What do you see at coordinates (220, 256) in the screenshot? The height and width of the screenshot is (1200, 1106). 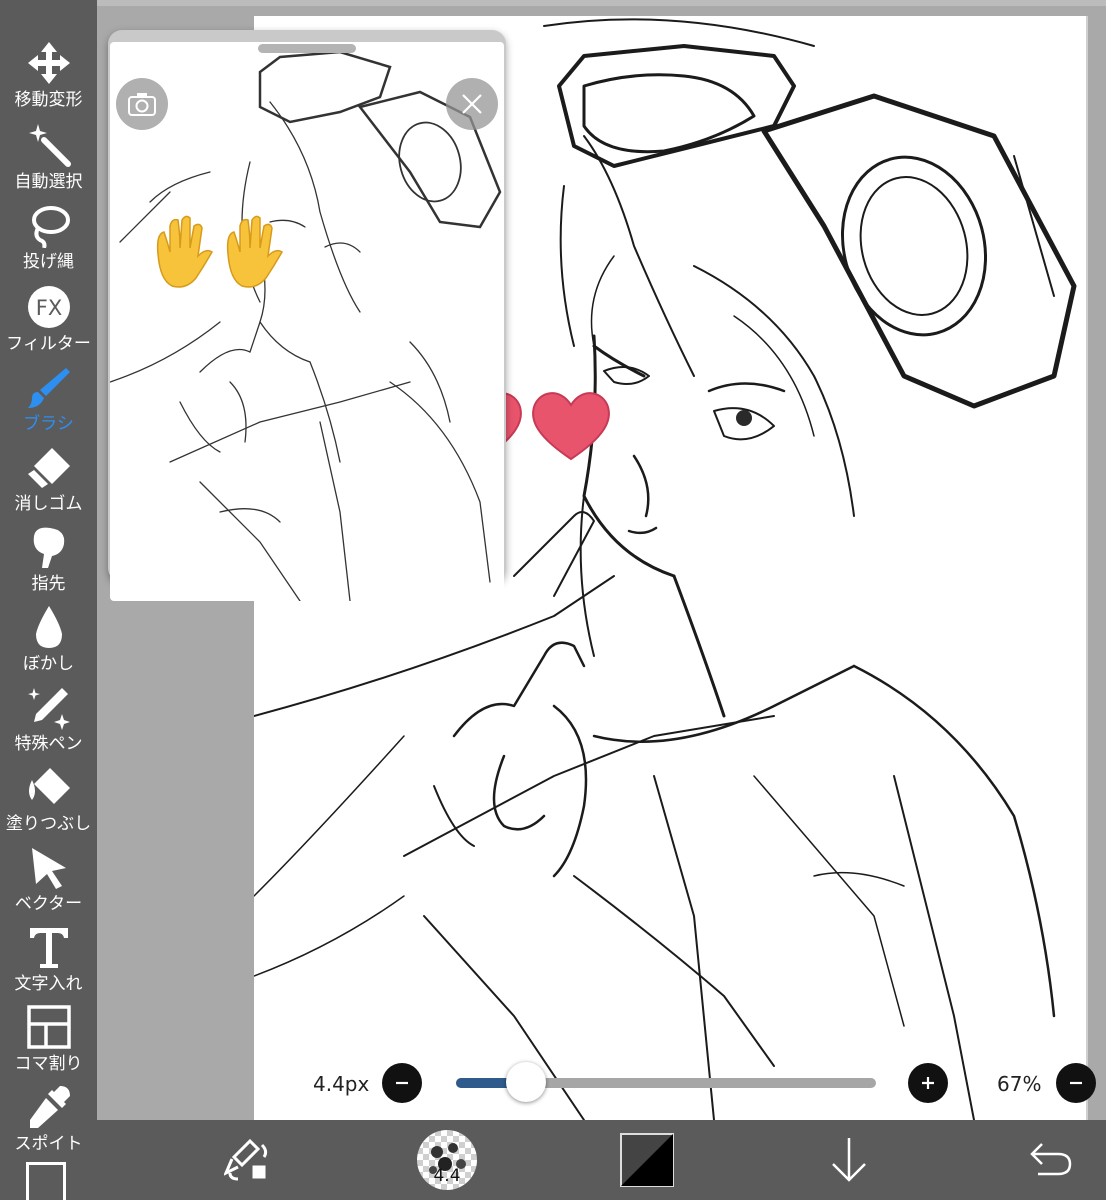 I see `raised-hands-sticker` at bounding box center [220, 256].